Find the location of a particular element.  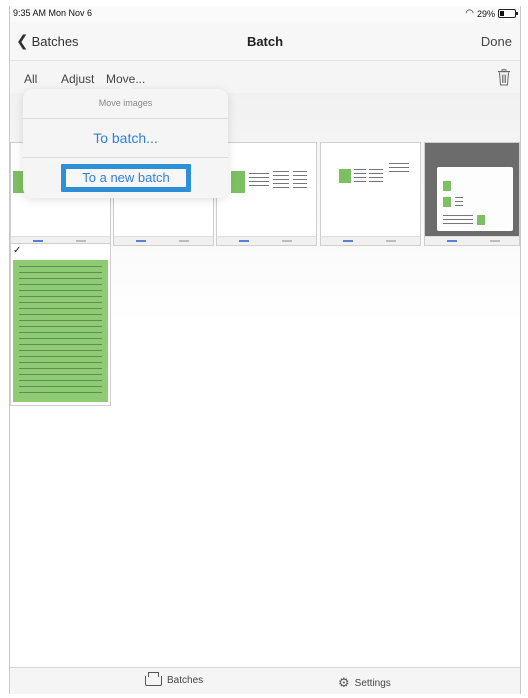

tab-batches-label: Batches is located at coordinates (185, 680).